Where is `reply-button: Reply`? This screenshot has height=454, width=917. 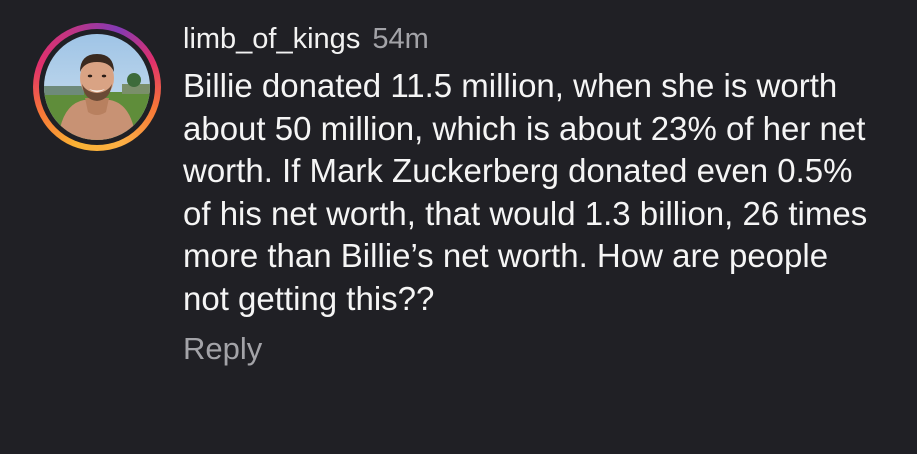
reply-button: Reply is located at coordinates (222, 349).